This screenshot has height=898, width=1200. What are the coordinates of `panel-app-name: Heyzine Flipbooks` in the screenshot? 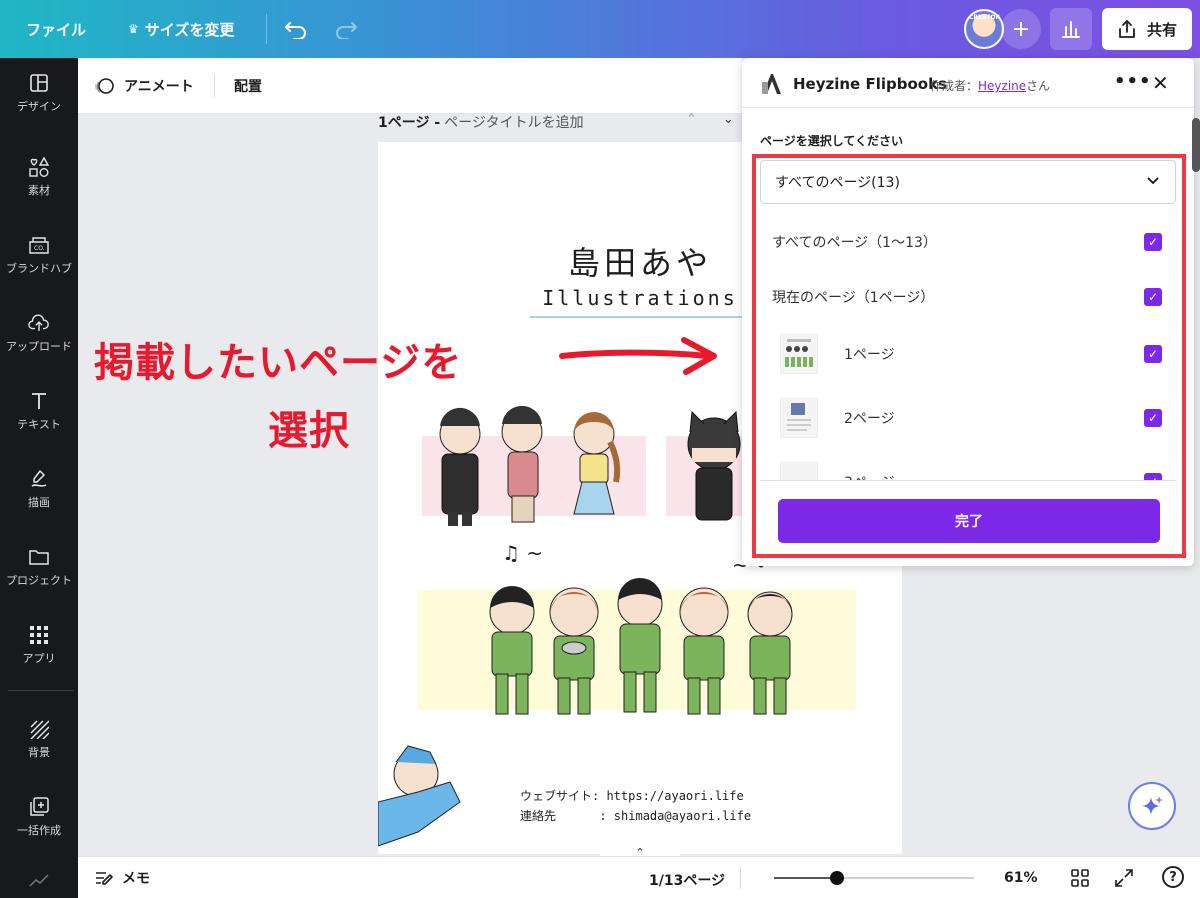 It's located at (870, 84).